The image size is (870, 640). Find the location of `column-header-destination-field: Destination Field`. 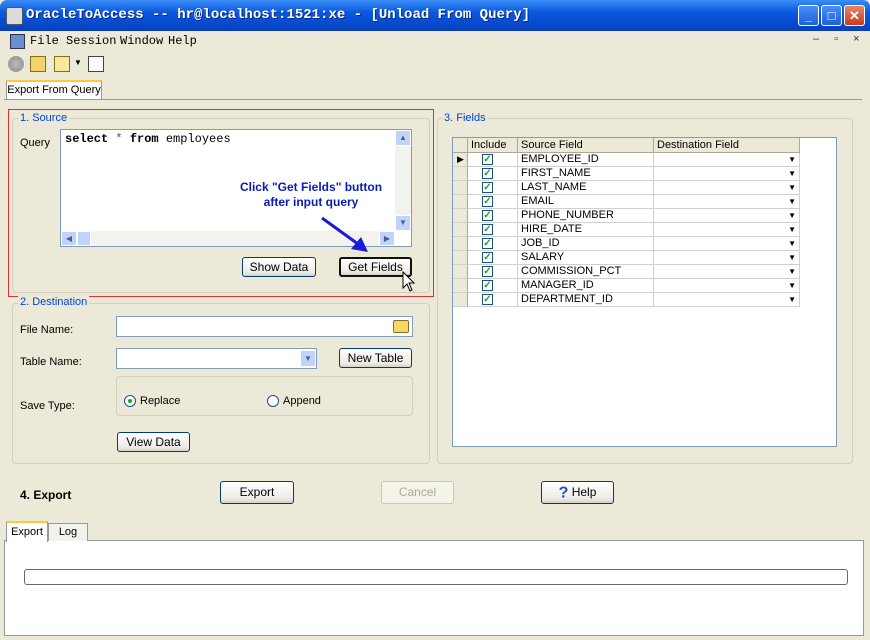

column-header-destination-field: Destination Field is located at coordinates (727, 145).